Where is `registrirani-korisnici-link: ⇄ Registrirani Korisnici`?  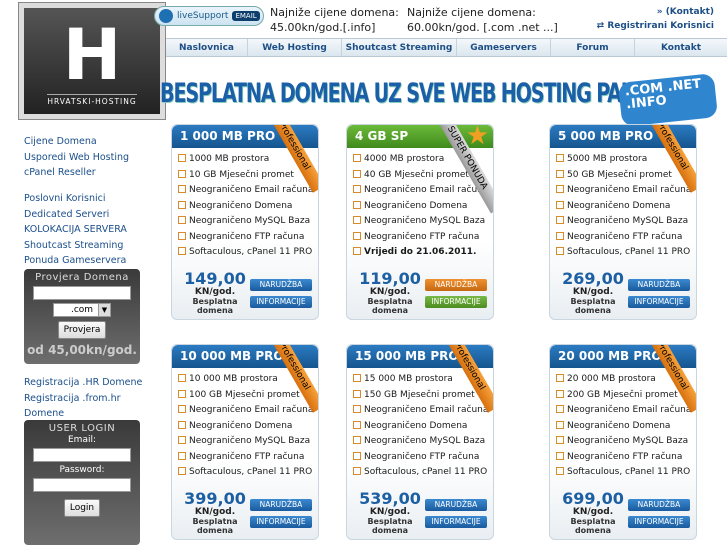 registrirani-korisnici-link: ⇄ Registrirani Korisnici is located at coordinates (655, 26).